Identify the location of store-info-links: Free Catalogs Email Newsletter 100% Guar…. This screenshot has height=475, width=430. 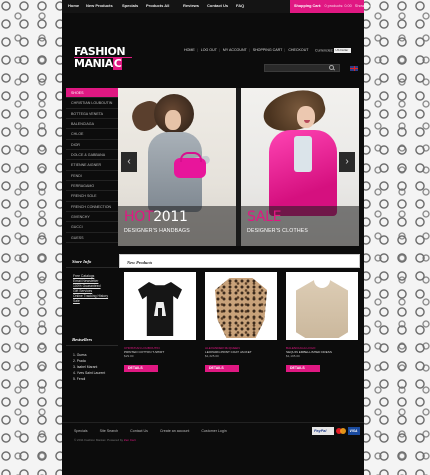
(92, 286).